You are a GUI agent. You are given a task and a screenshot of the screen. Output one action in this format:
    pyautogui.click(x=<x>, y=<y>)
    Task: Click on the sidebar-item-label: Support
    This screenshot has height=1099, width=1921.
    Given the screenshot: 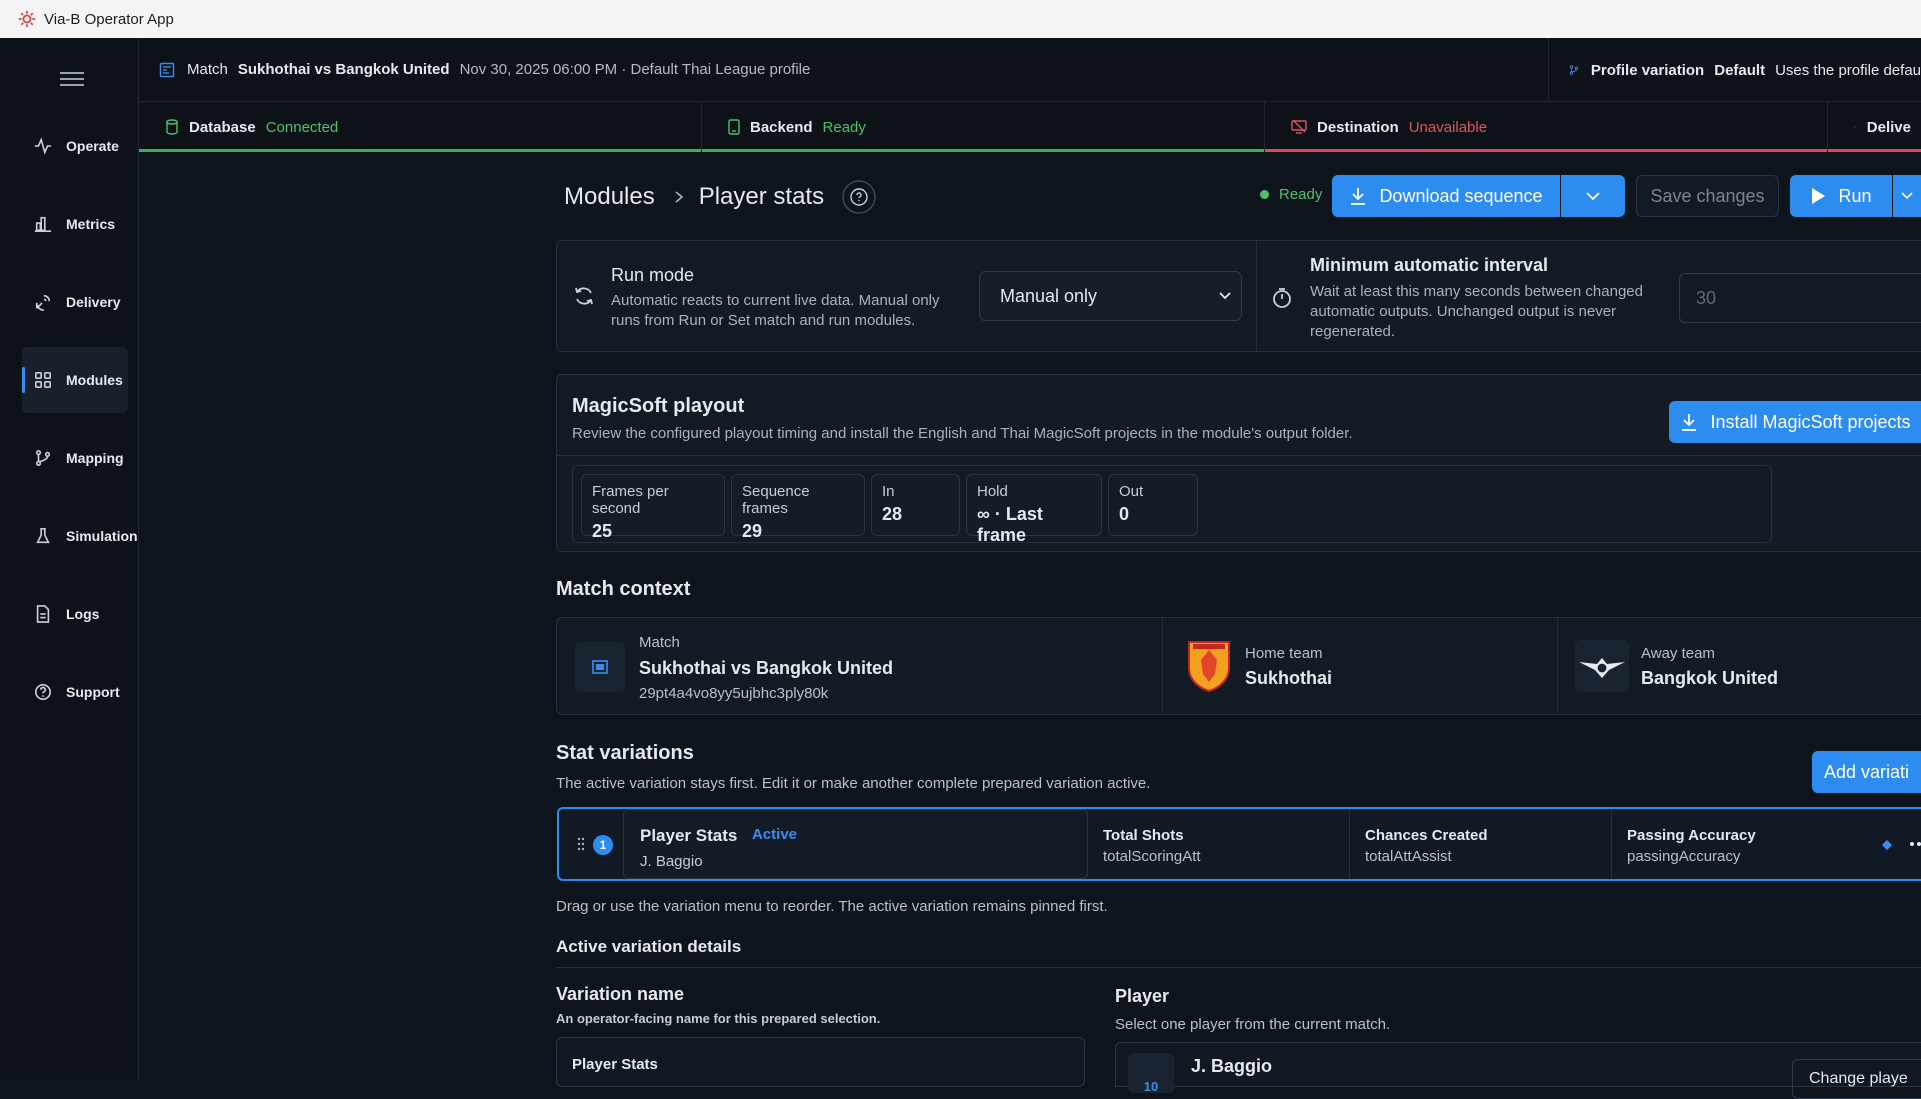 What is the action you would take?
    pyautogui.click(x=93, y=692)
    